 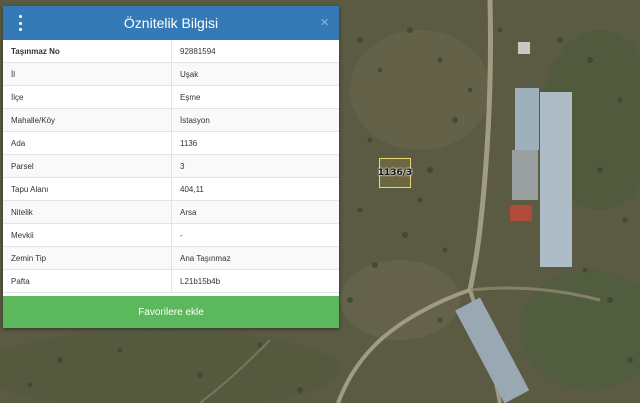 I want to click on attribute-value: Ana Taşınmaz, so click(x=255, y=258).